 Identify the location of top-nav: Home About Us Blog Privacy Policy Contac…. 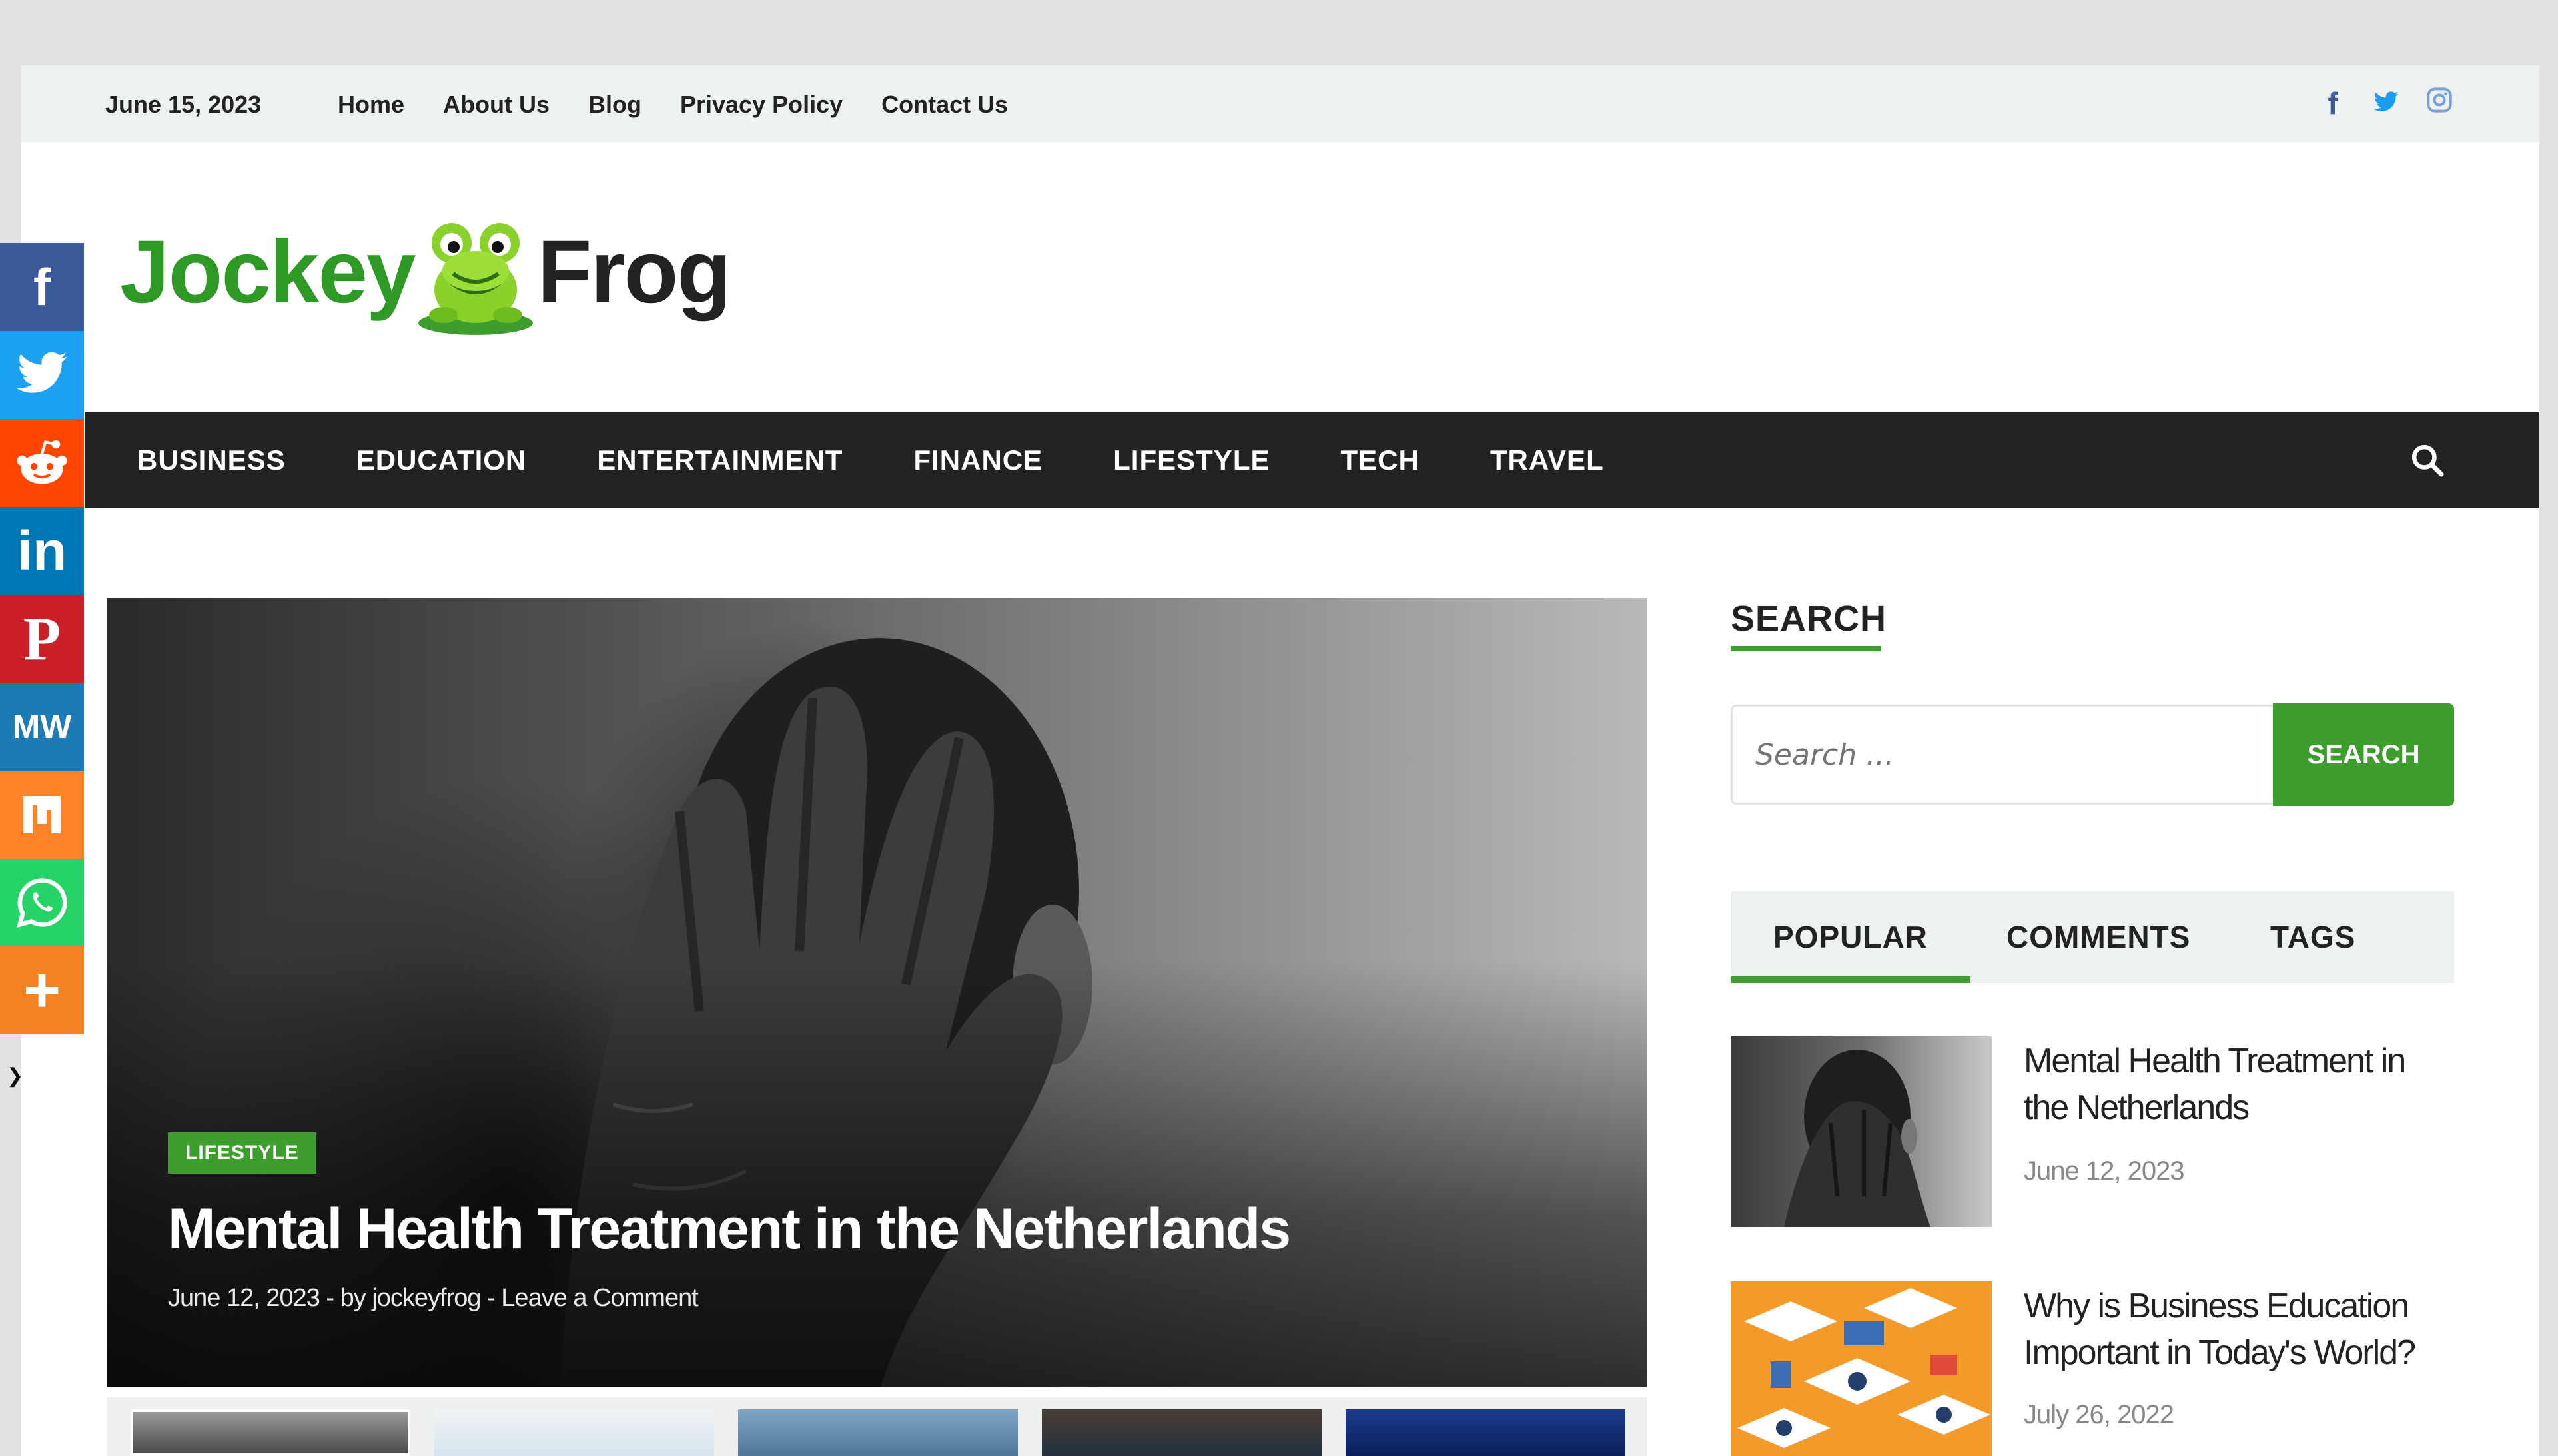
(673, 105).